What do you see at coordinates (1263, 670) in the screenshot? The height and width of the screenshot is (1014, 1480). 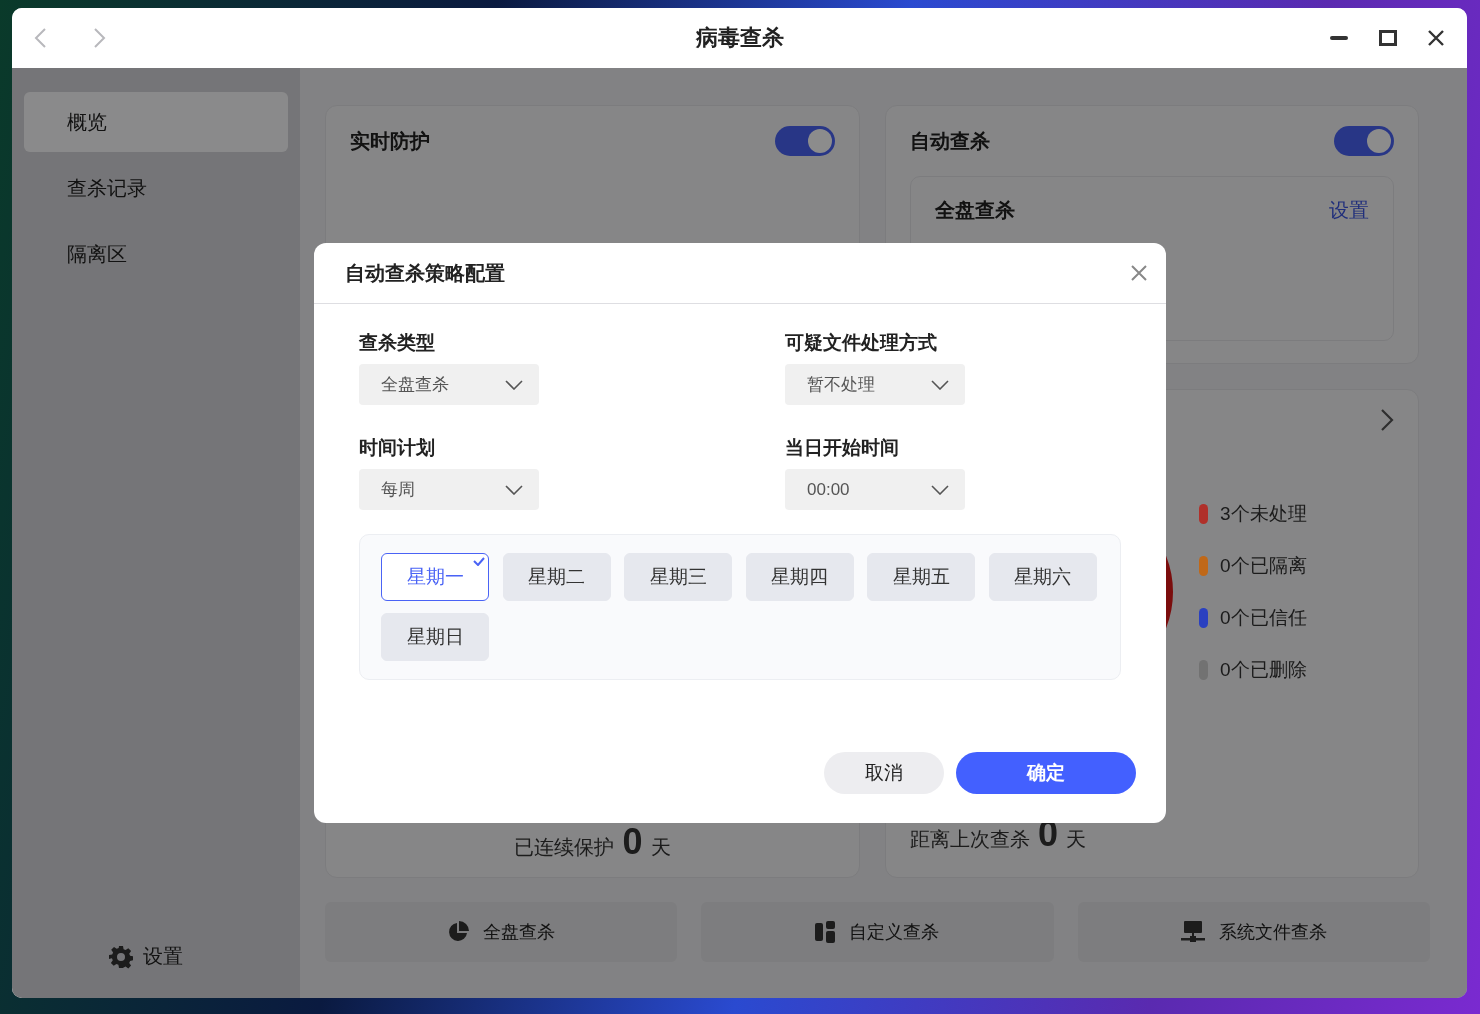 I see `legend-label: 0个已删除` at bounding box center [1263, 670].